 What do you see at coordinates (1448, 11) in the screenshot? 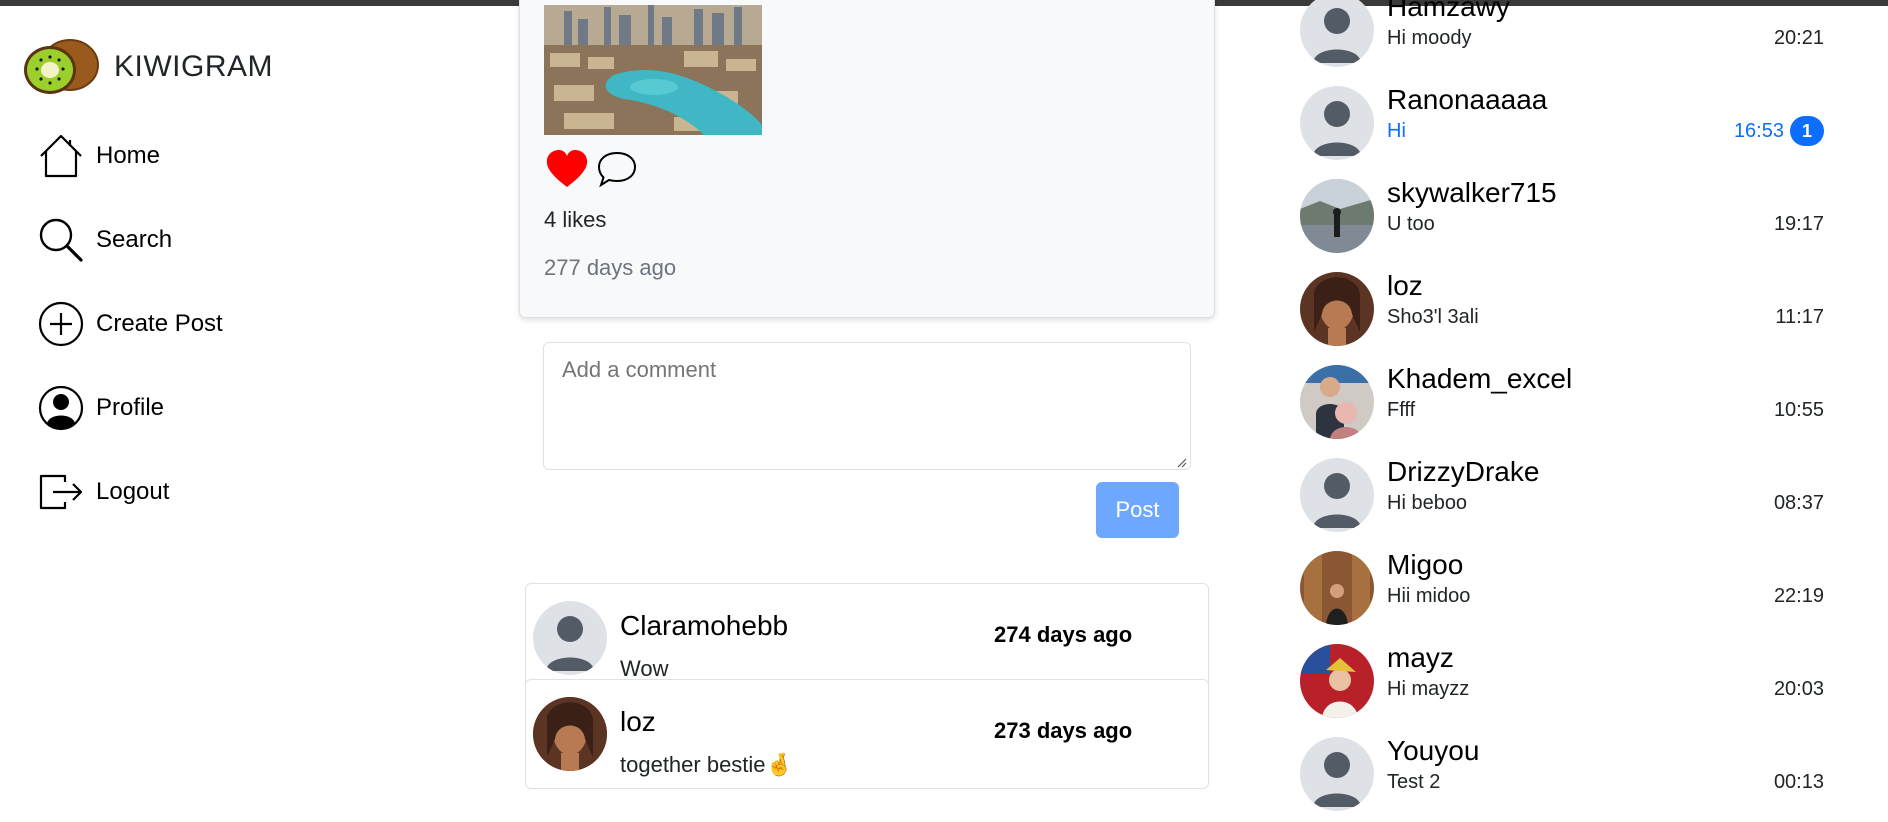
I see `chat-username: Hamzawy` at bounding box center [1448, 11].